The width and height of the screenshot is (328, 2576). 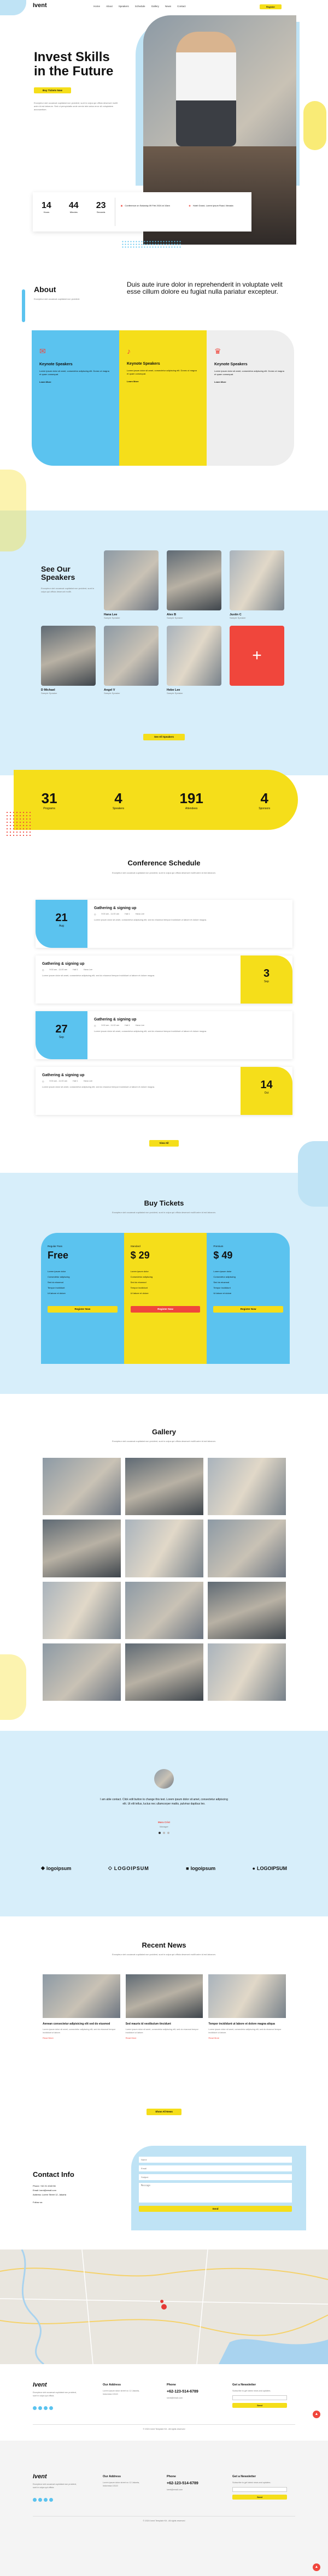 What do you see at coordinates (215, 2160) in the screenshot?
I see `name-field` at bounding box center [215, 2160].